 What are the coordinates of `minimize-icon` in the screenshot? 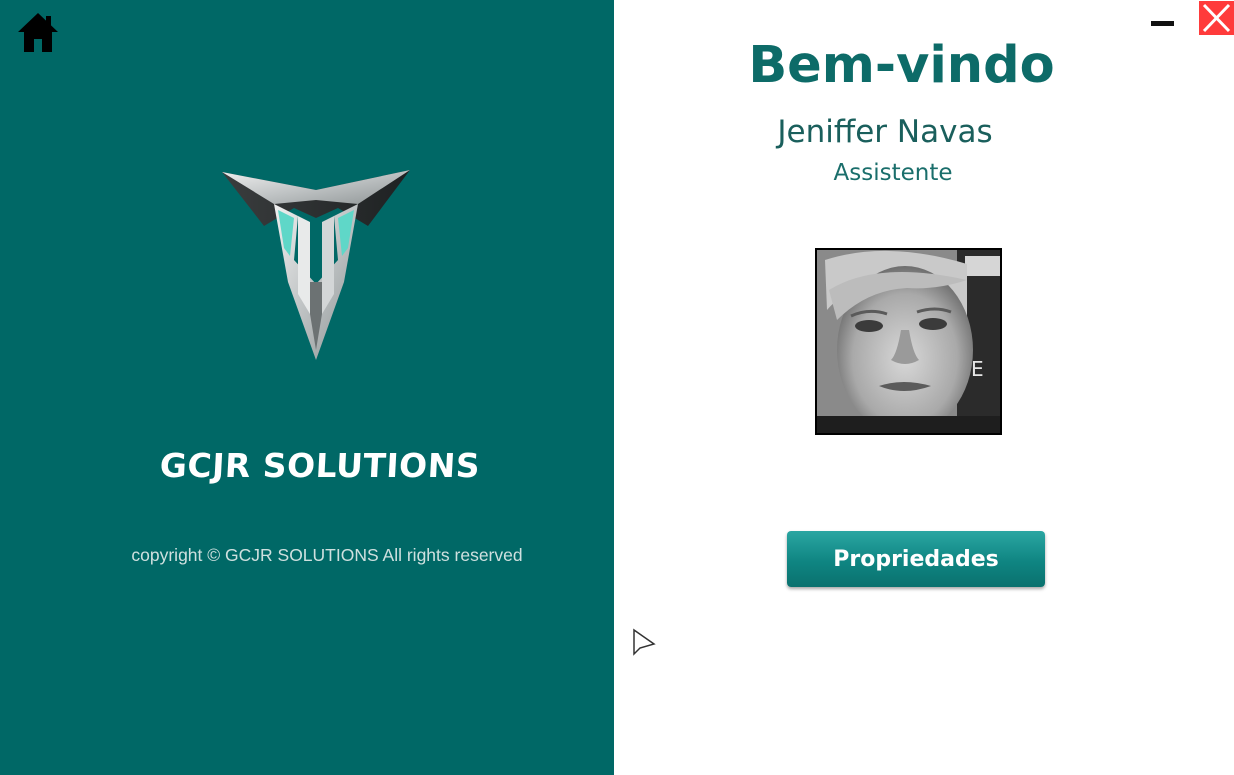 It's located at (1162, 23).